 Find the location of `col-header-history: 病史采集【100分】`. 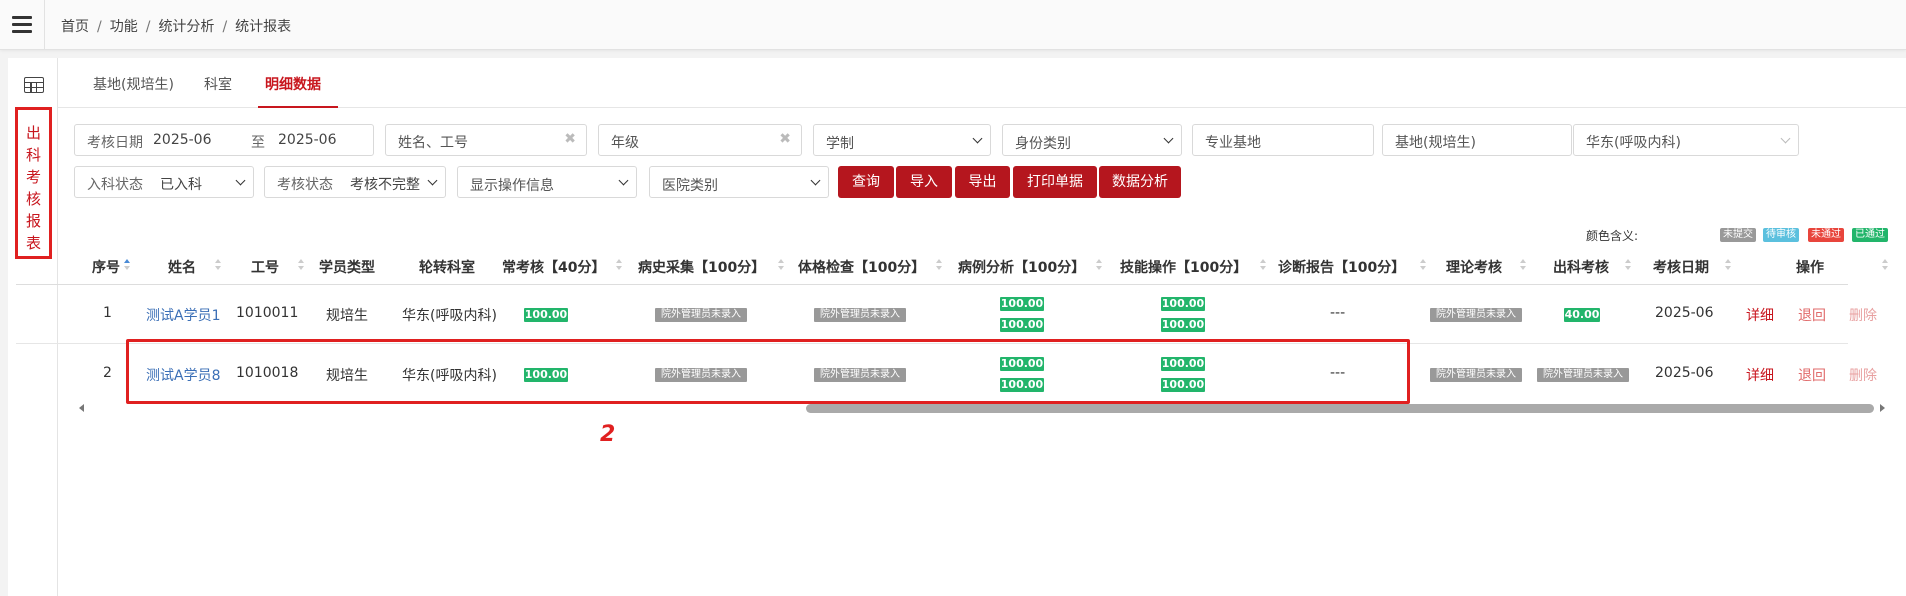

col-header-history: 病史采集【100分】 is located at coordinates (701, 267).